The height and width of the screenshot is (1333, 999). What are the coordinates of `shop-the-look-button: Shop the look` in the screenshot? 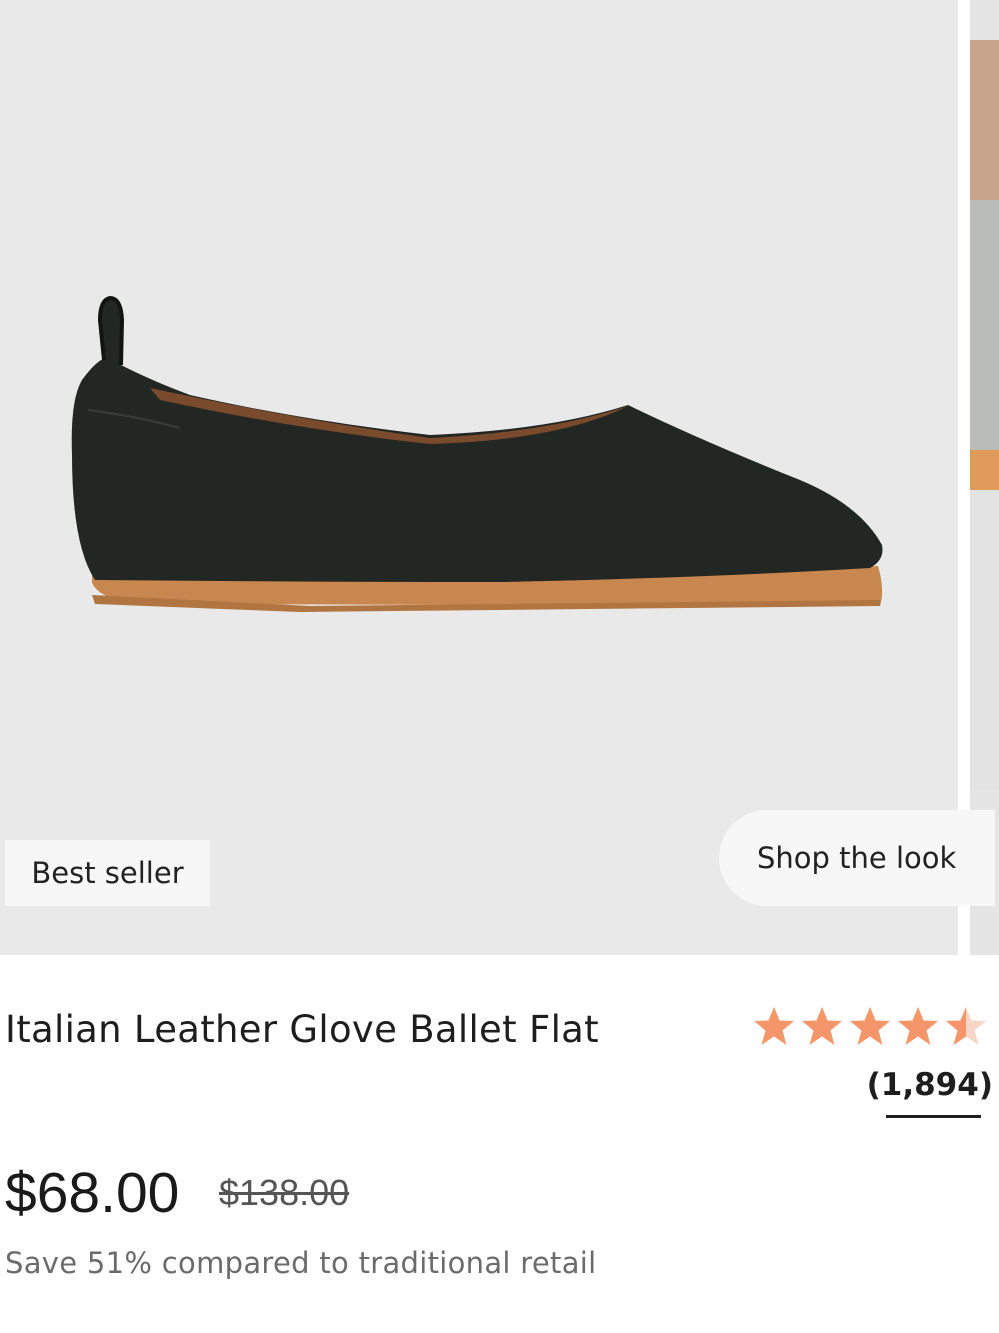 It's located at (857, 858).